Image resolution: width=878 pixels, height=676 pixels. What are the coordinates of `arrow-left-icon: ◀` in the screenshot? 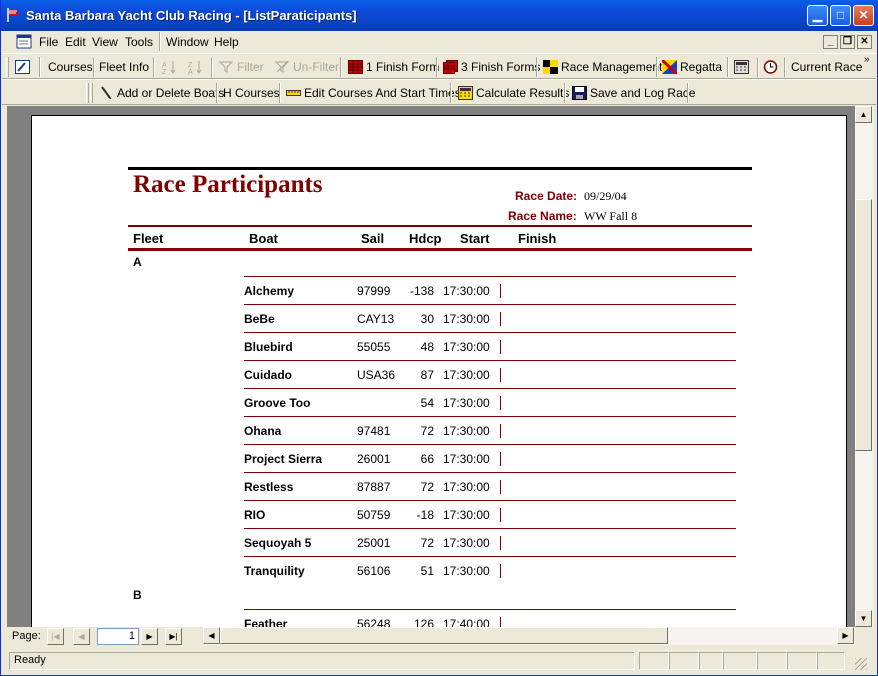 It's located at (211, 635).